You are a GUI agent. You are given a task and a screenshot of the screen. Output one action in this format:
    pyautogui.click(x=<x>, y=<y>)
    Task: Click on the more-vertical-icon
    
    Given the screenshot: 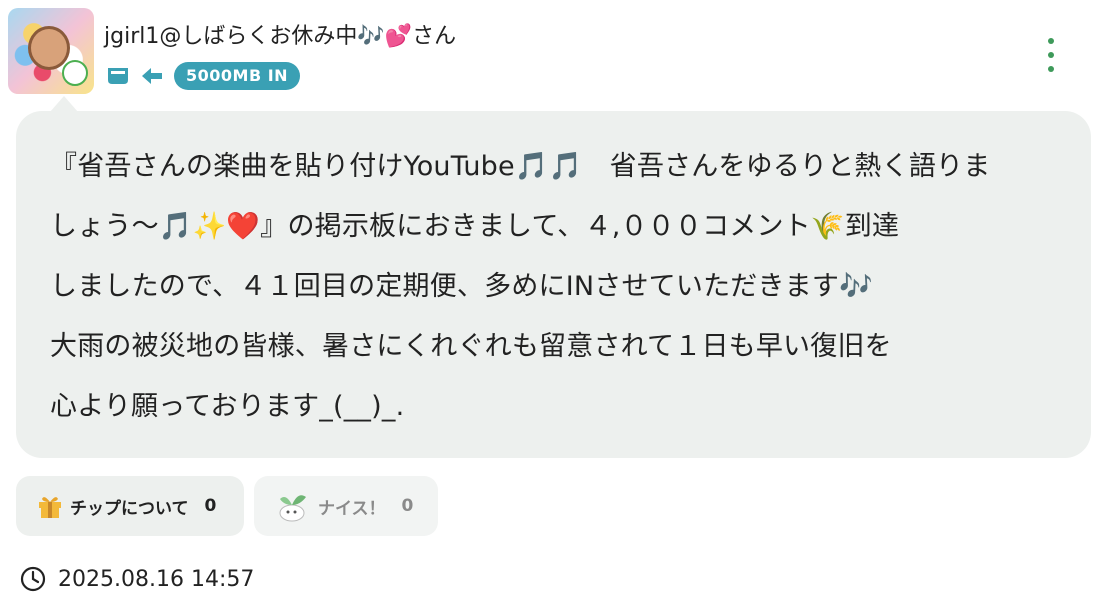 What is the action you would take?
    pyautogui.click(x=1051, y=55)
    